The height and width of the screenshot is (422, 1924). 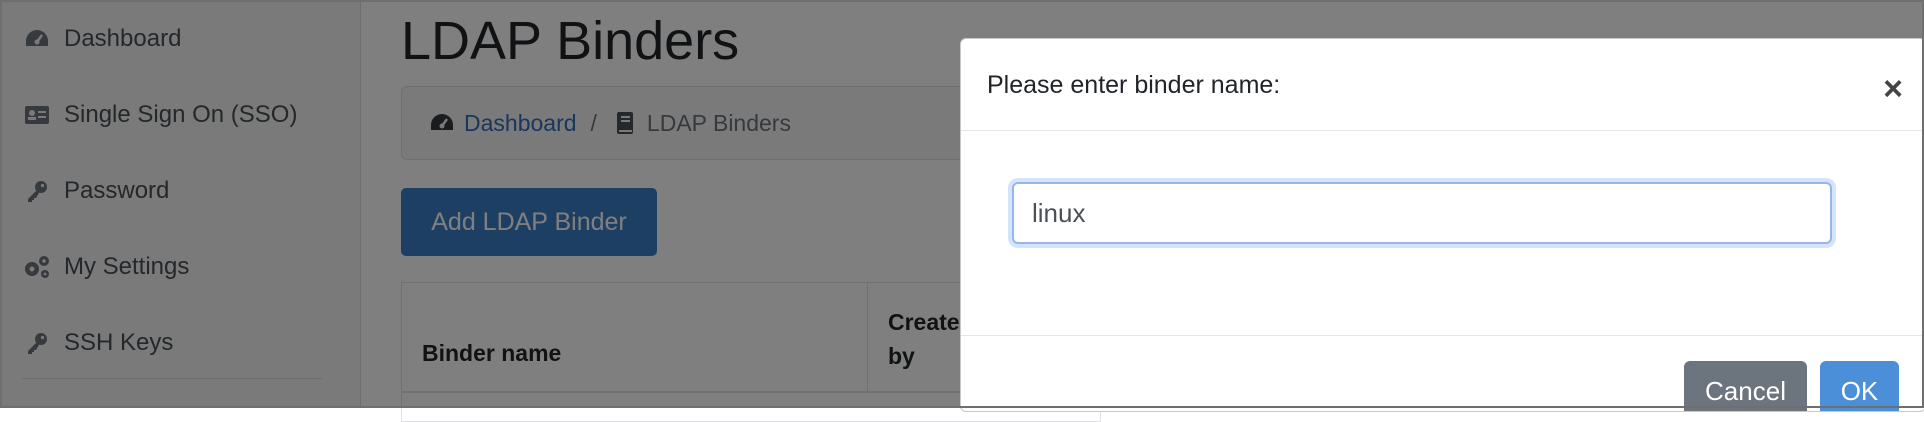 I want to click on ok-button: OK, so click(x=1859, y=386).